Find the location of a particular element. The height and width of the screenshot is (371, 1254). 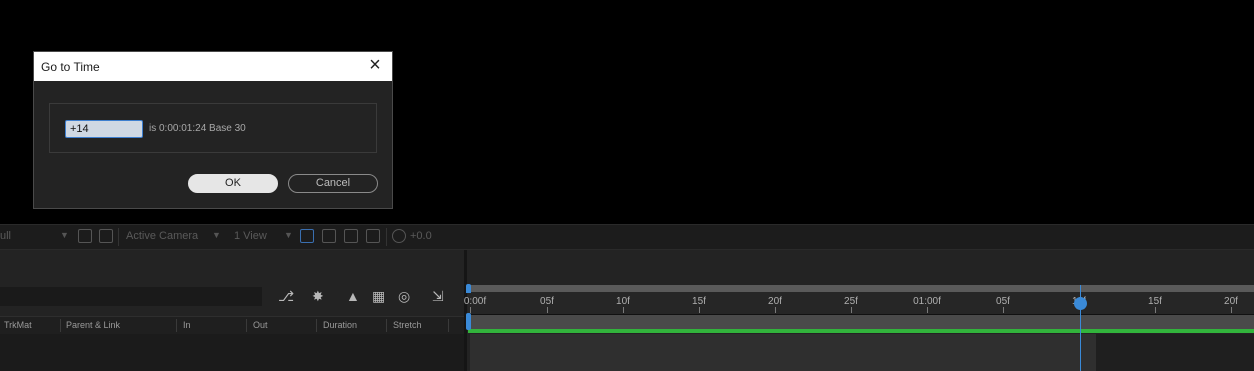

time-navigator-bar is located at coordinates (861, 288).